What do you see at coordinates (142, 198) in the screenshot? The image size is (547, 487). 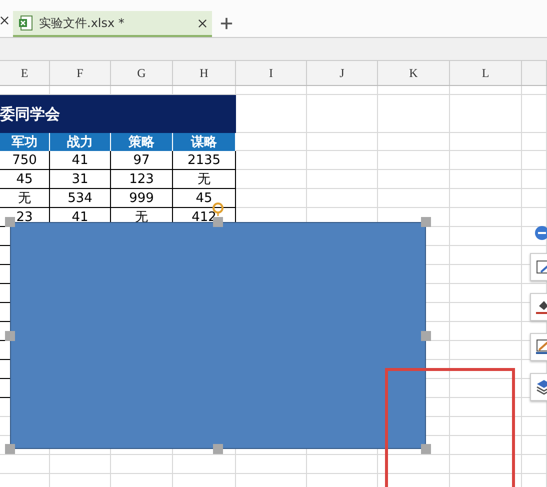 I see `table-cell: 999` at bounding box center [142, 198].